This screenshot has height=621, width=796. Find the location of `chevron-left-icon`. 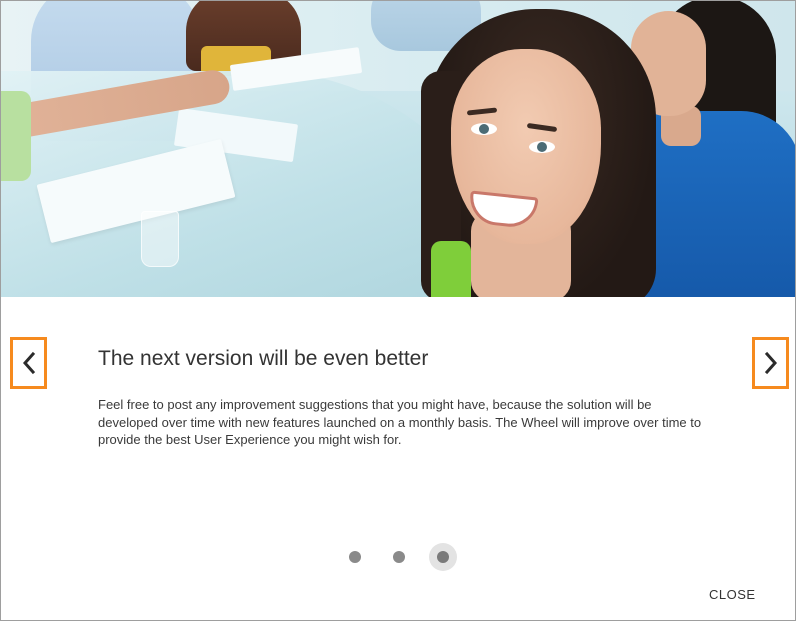

chevron-left-icon is located at coordinates (28, 363).